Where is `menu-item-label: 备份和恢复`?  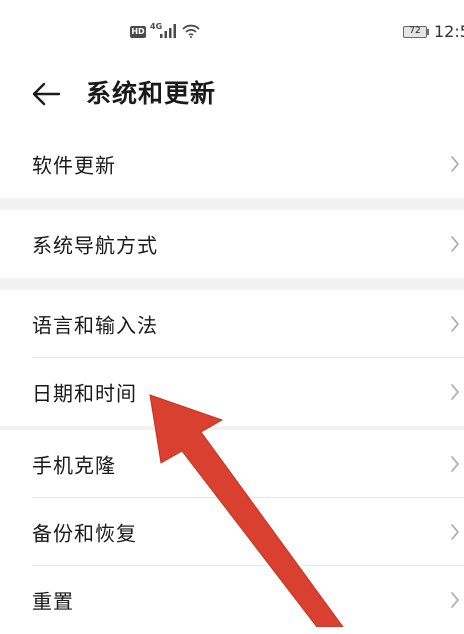 menu-item-label: 备份和恢复 is located at coordinates (84, 533).